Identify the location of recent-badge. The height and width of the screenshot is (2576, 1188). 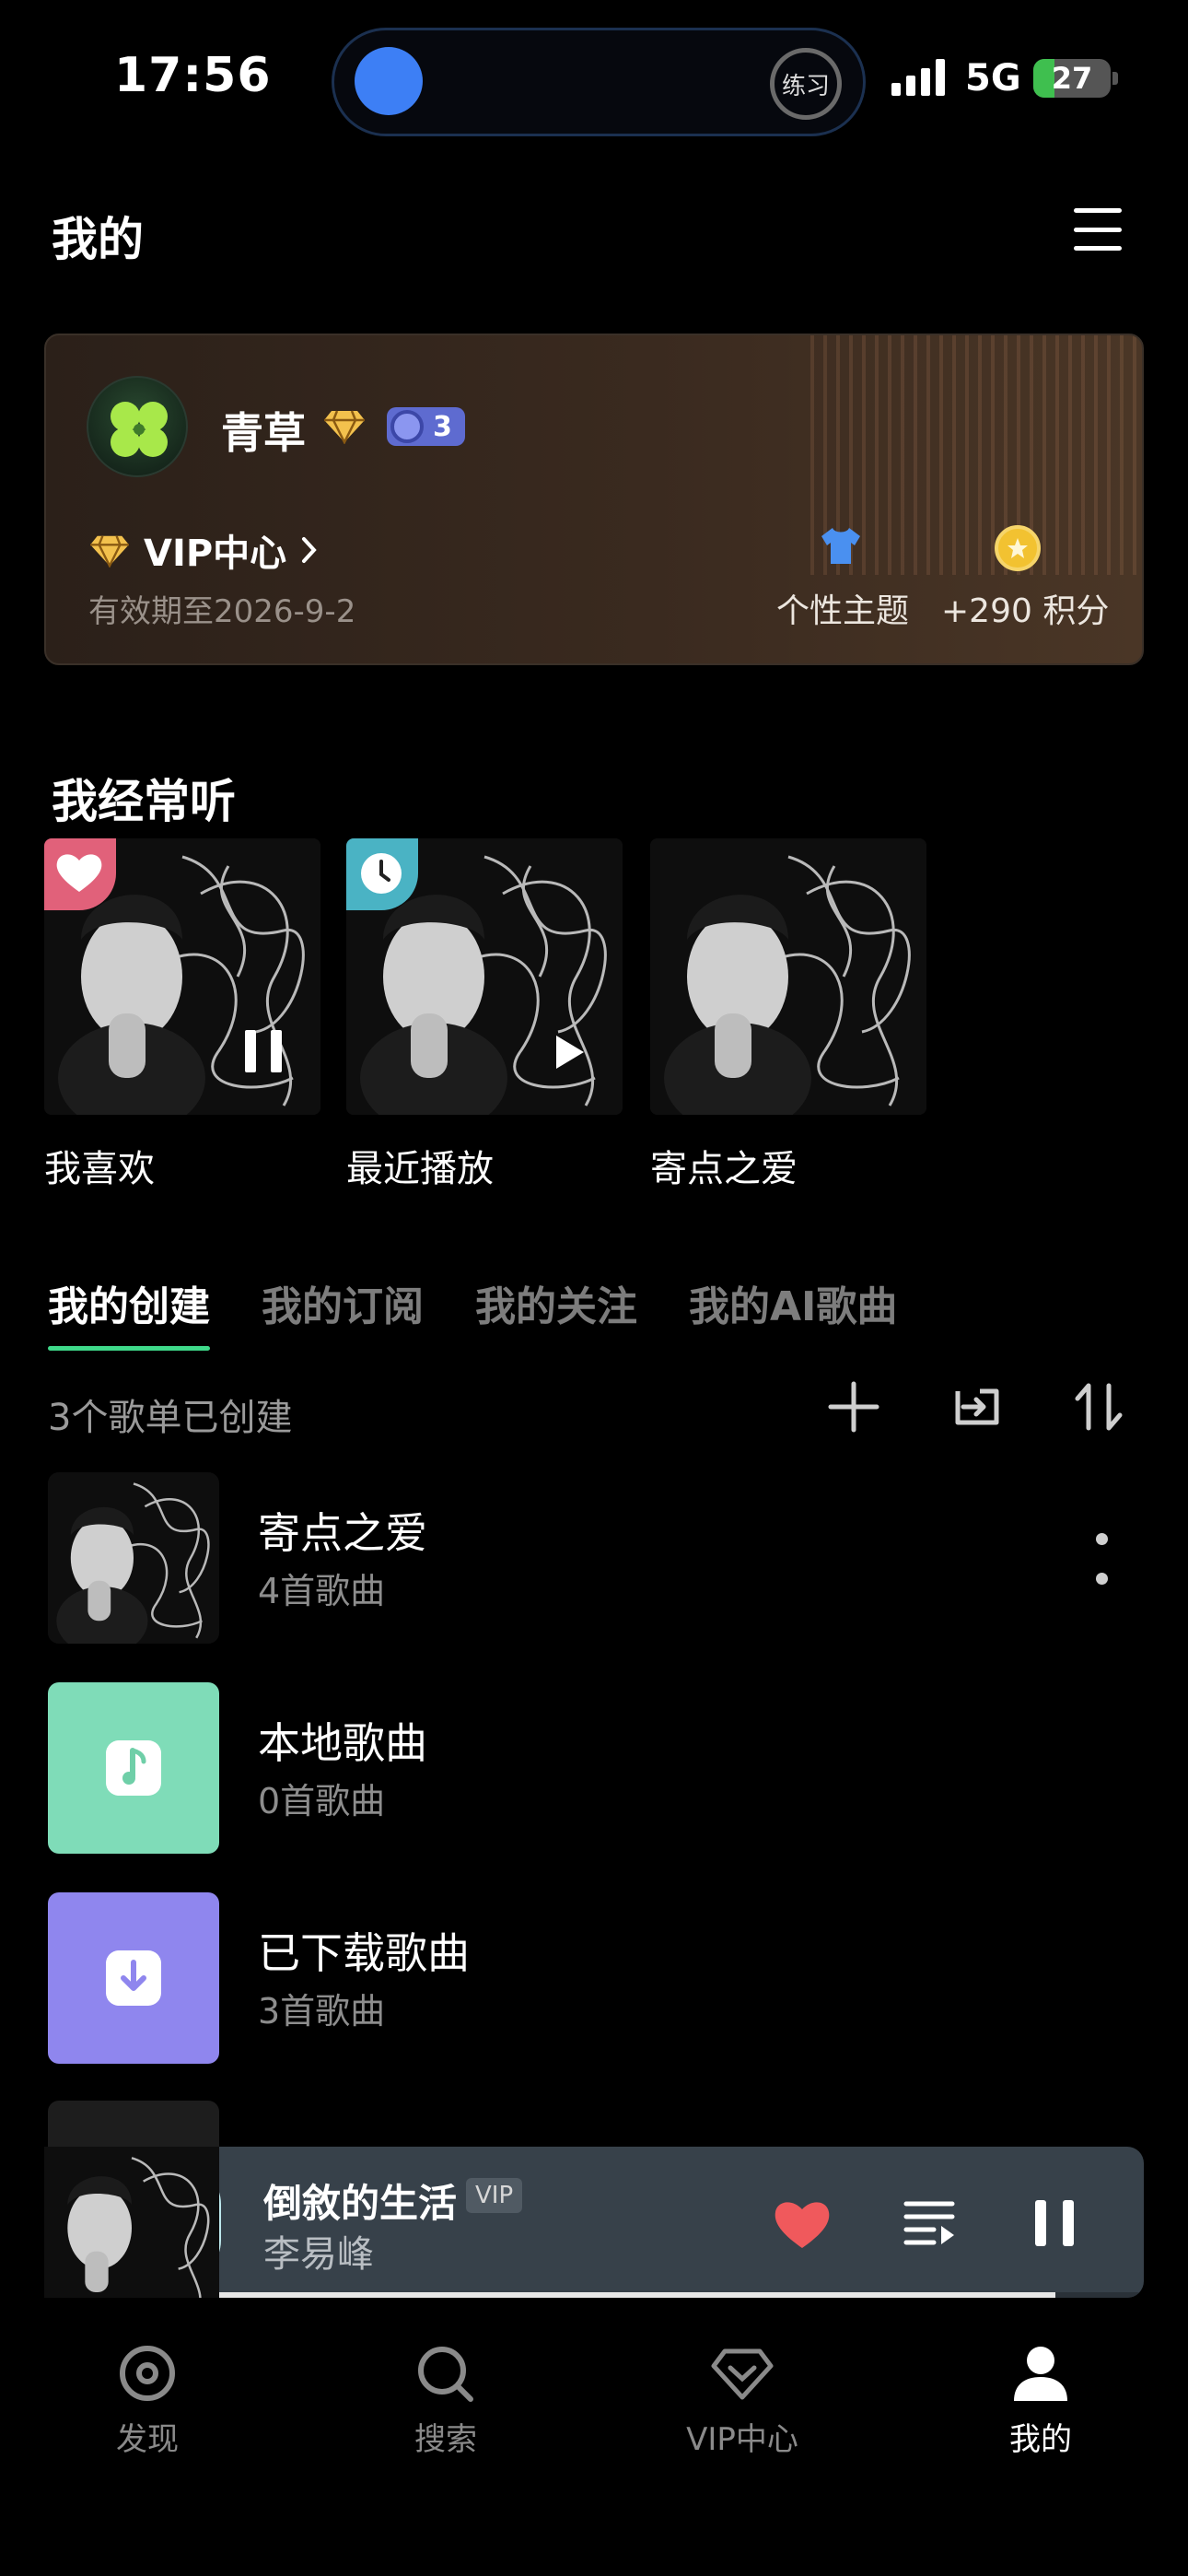
(382, 874).